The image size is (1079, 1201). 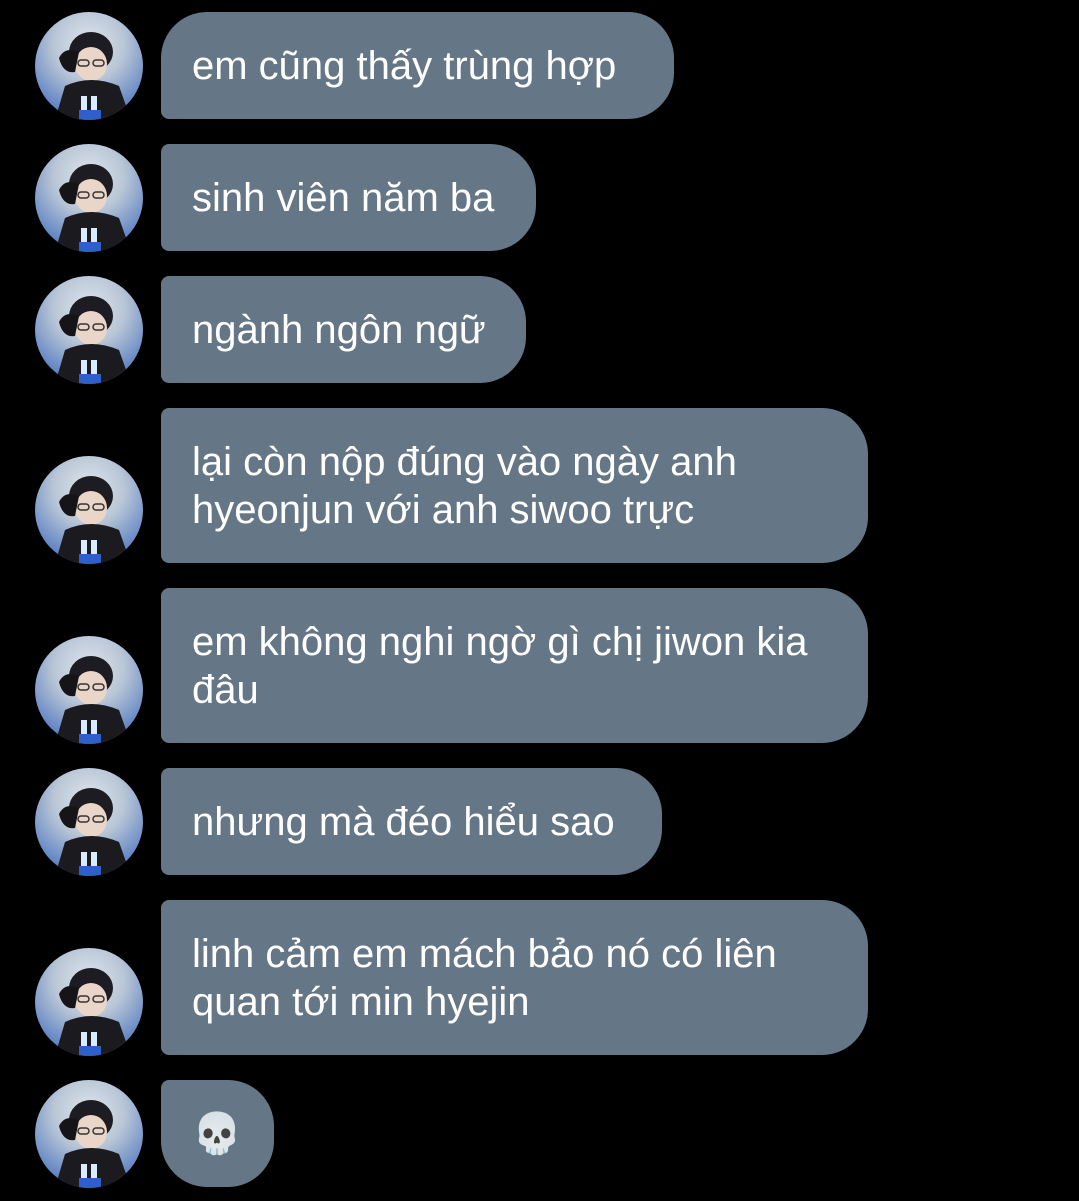 I want to click on message-text: sinh viên năm ba, so click(x=343, y=197).